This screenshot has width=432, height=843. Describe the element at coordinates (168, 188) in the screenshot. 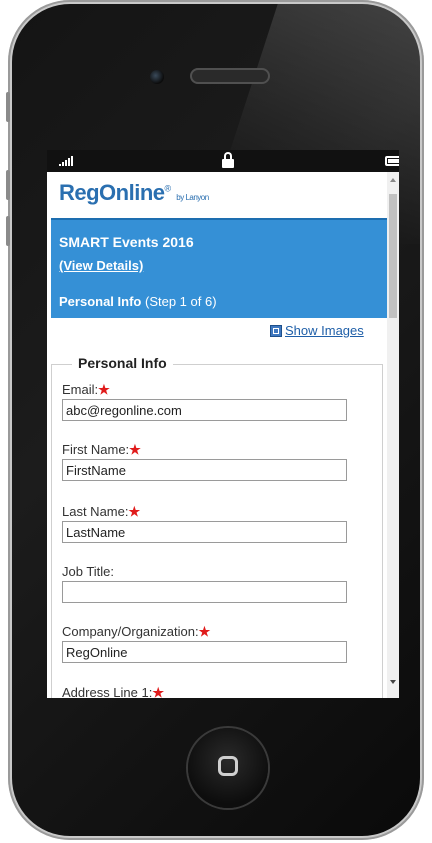

I see `brand-mark: ®` at that location.